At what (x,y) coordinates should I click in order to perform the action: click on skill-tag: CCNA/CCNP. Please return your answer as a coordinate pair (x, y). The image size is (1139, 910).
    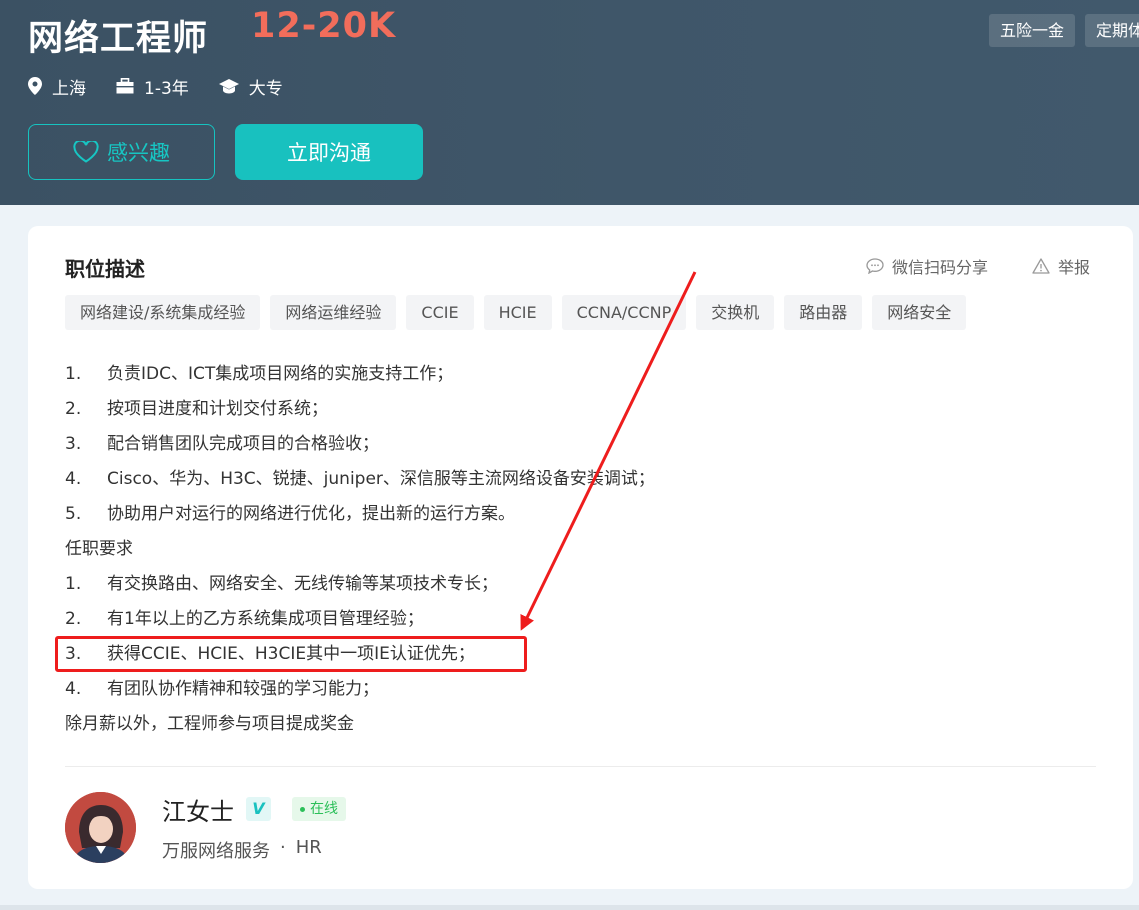
    Looking at the image, I should click on (624, 312).